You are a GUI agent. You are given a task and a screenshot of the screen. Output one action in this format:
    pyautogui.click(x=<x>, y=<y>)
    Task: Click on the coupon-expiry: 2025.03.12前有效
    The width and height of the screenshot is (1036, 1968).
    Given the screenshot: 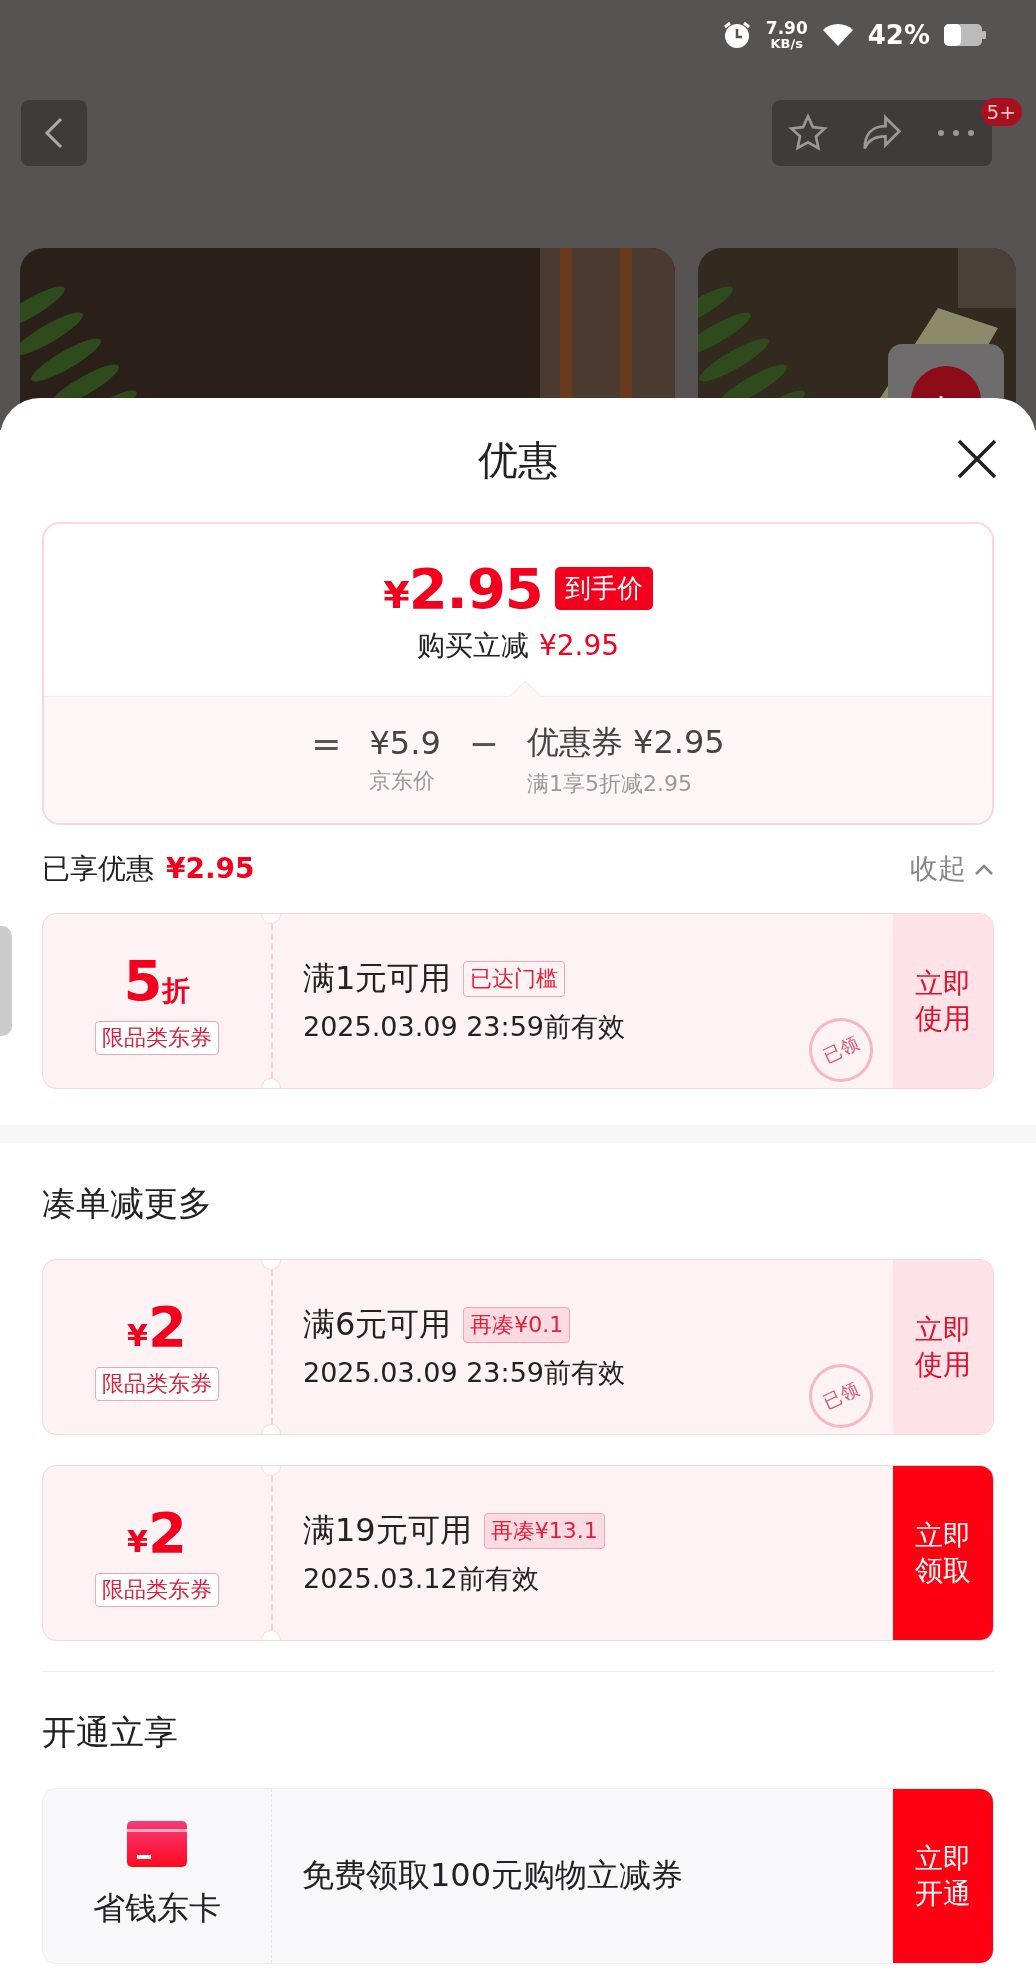 What is the action you would take?
    pyautogui.click(x=421, y=1579)
    